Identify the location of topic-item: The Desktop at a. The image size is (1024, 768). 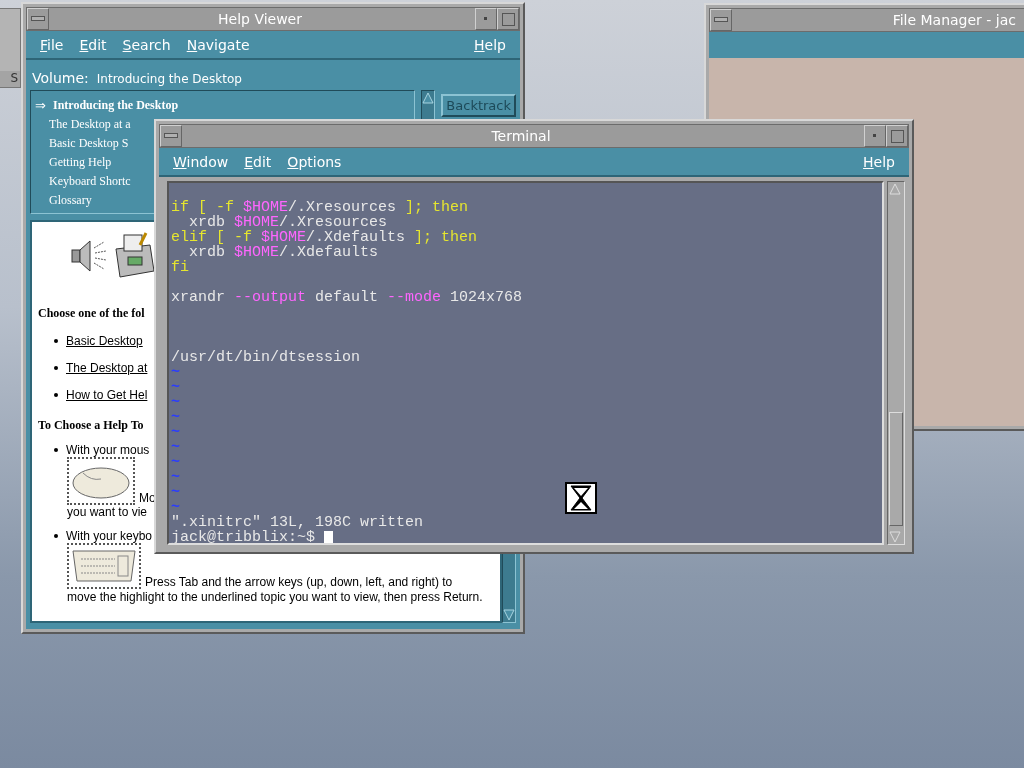
(83, 124).